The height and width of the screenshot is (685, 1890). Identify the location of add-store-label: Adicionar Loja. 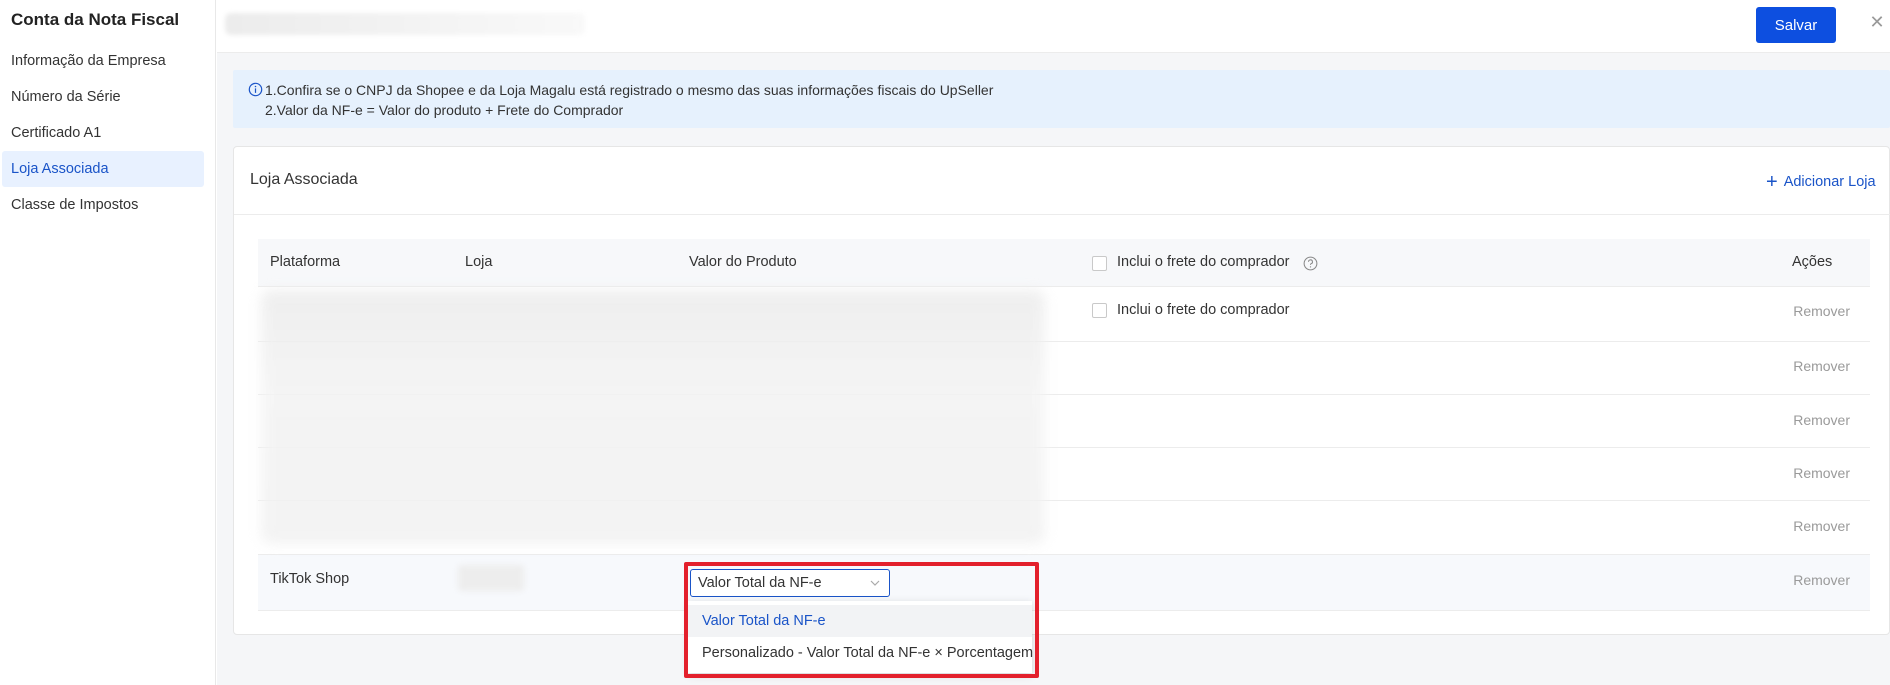
(1829, 182).